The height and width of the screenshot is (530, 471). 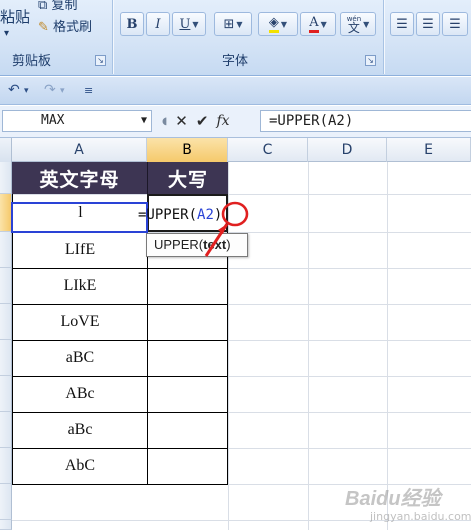 I want to click on fill-color-button: ◈ ▼, so click(x=278, y=24).